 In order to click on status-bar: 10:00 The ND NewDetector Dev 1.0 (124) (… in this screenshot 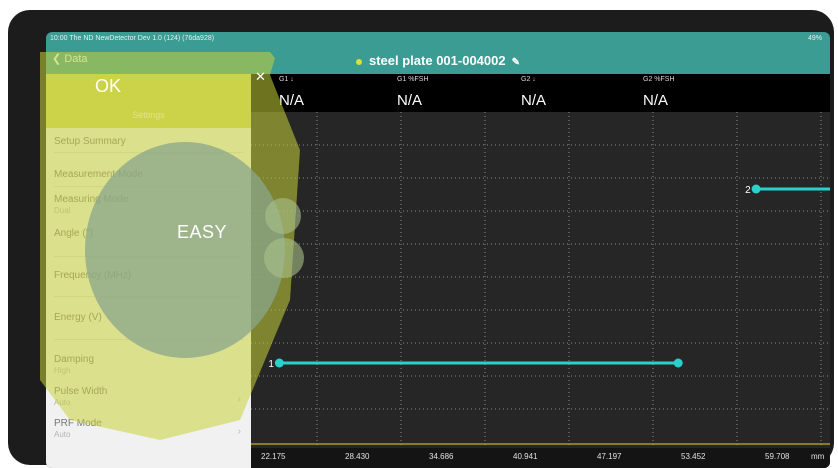, I will do `click(438, 39)`.